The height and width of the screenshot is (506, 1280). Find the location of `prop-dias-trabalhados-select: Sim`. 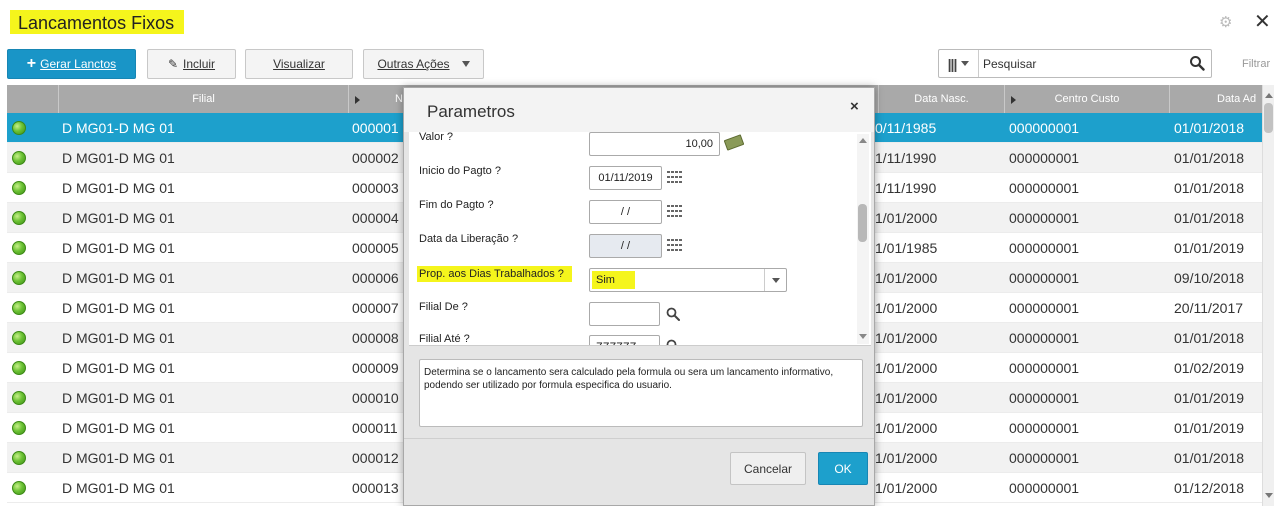

prop-dias-trabalhados-select: Sim is located at coordinates (688, 280).